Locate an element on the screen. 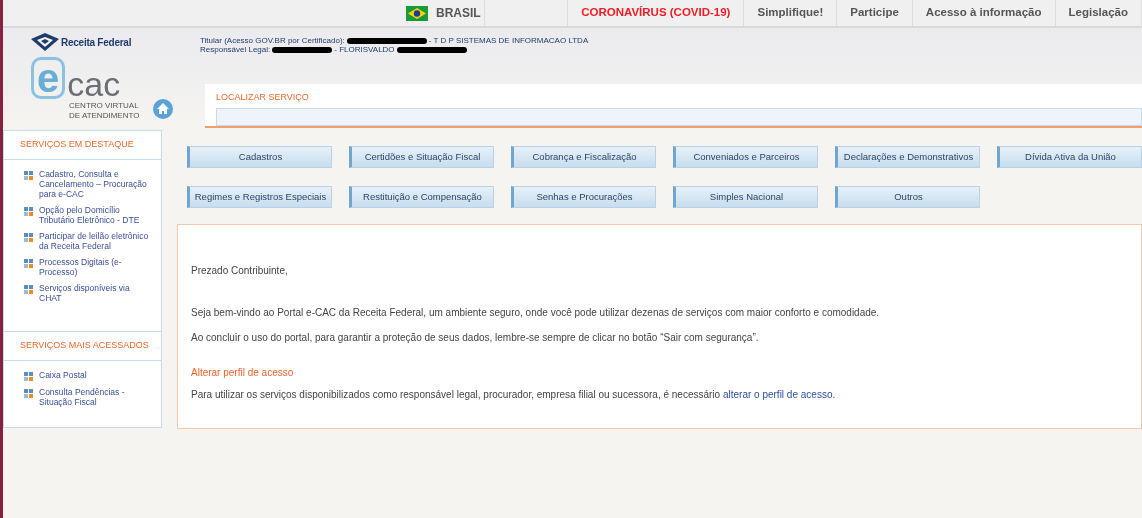 The width and height of the screenshot is (1142, 518). flag-icon is located at coordinates (417, 13).